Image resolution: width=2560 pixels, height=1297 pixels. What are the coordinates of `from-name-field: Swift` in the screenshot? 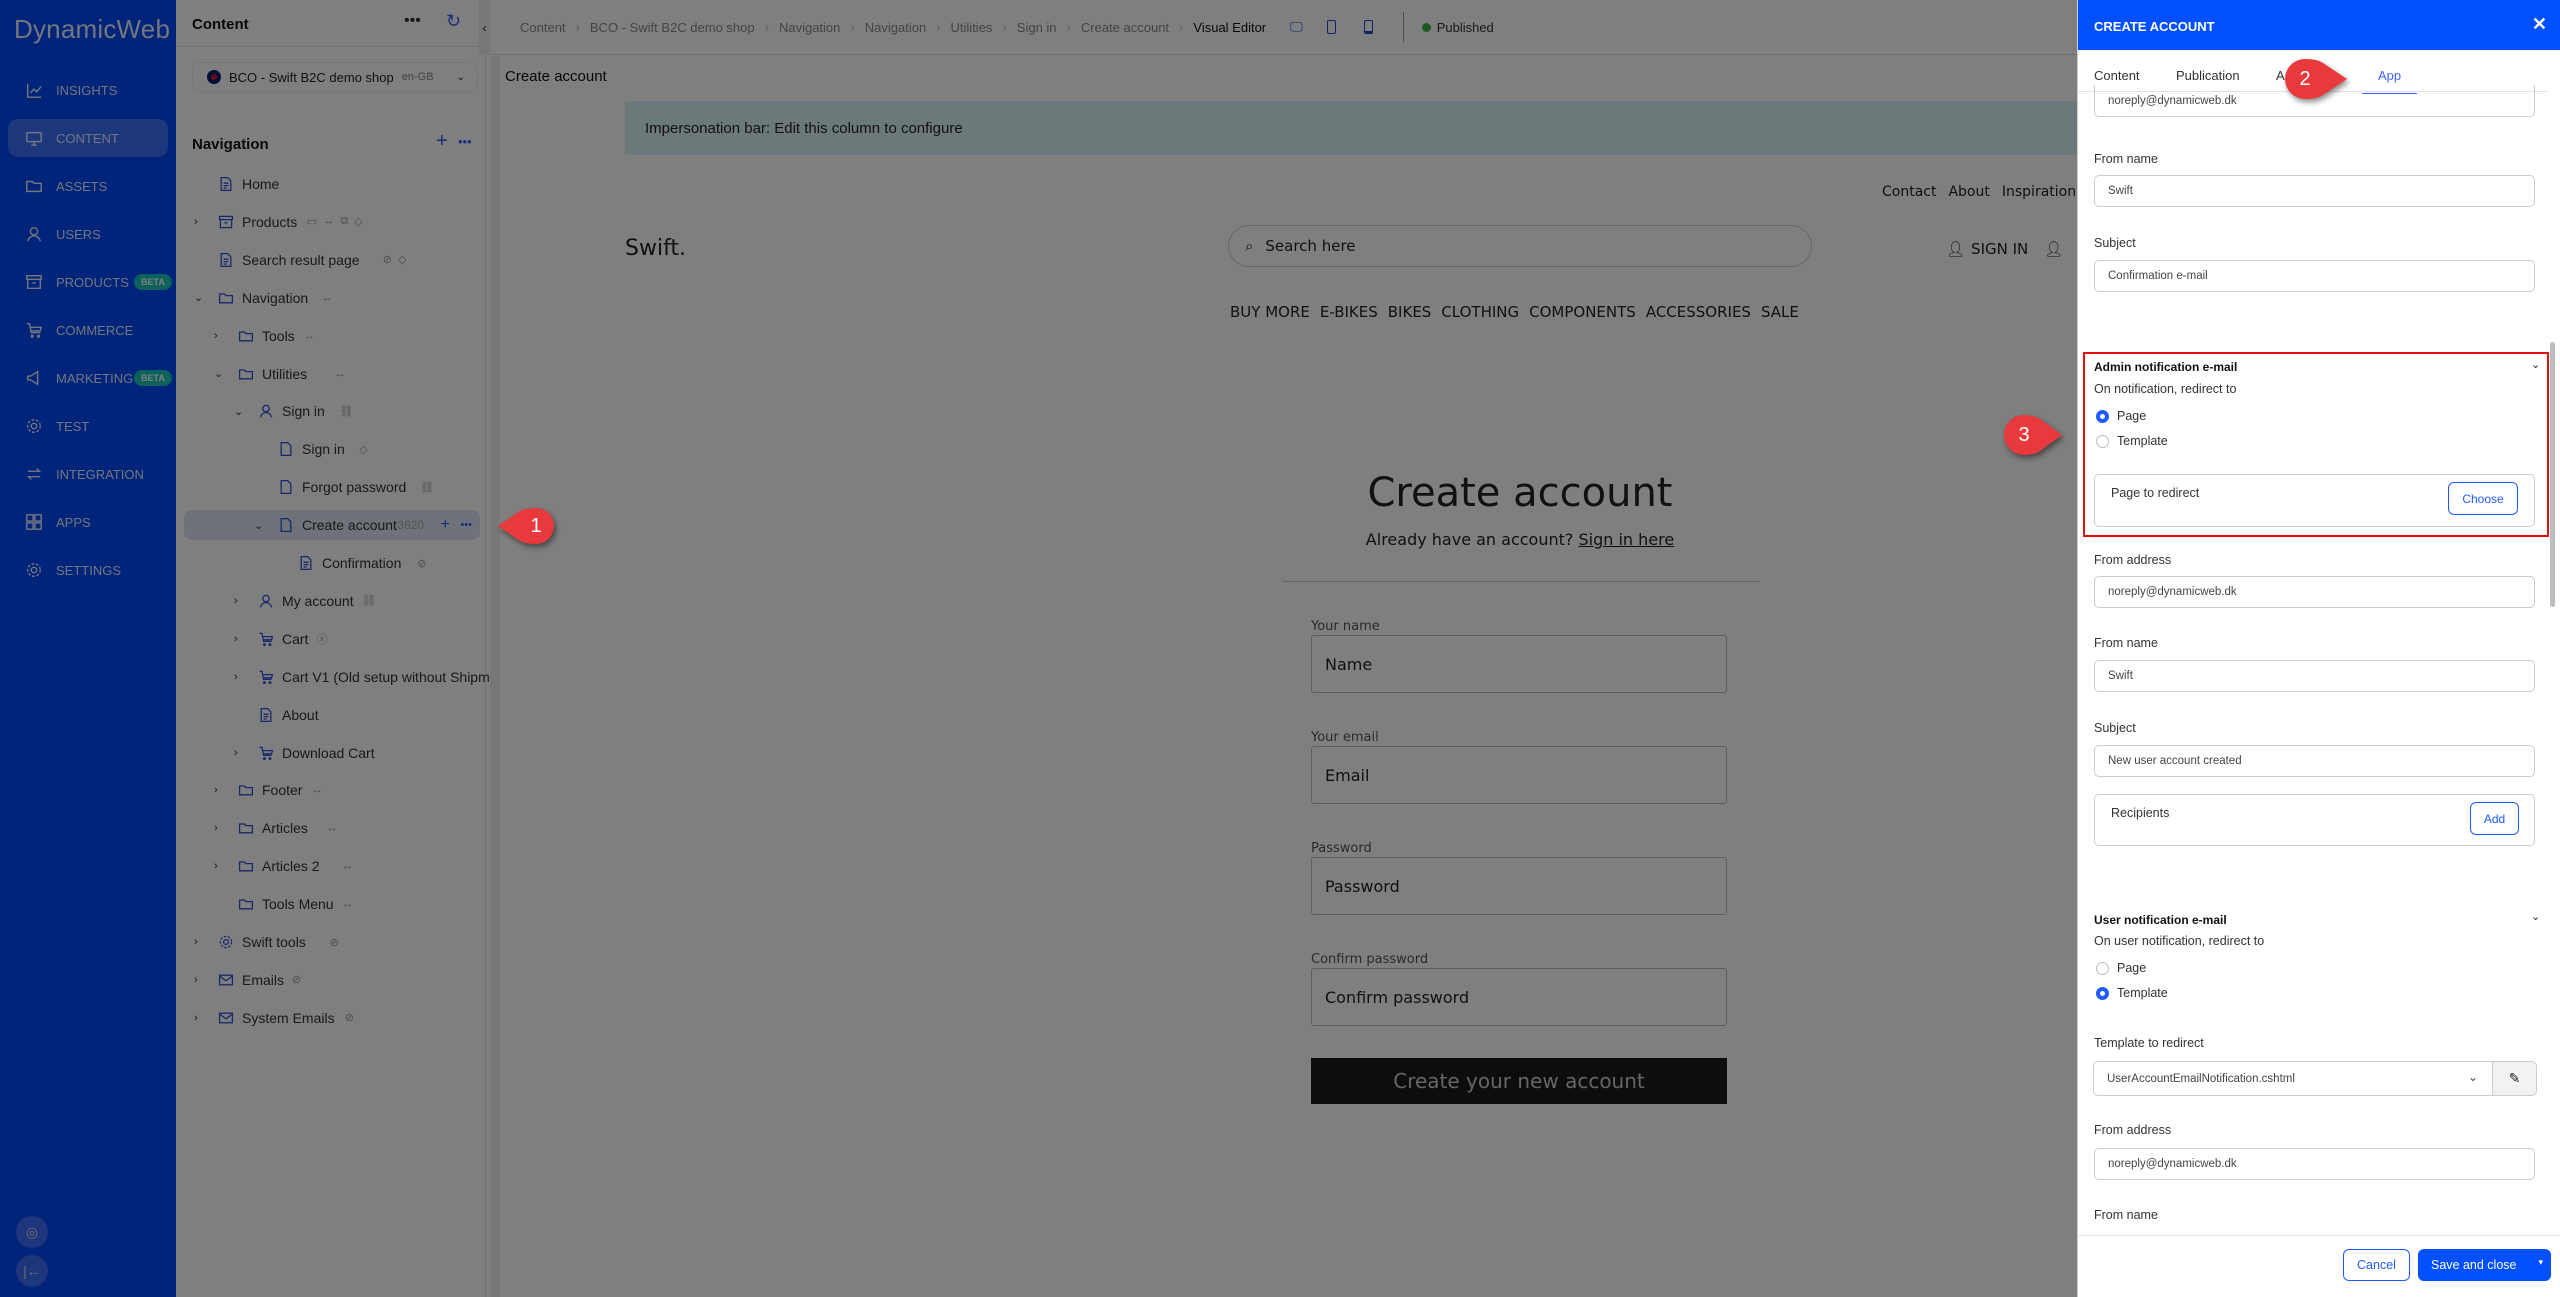 It's located at (2314, 191).